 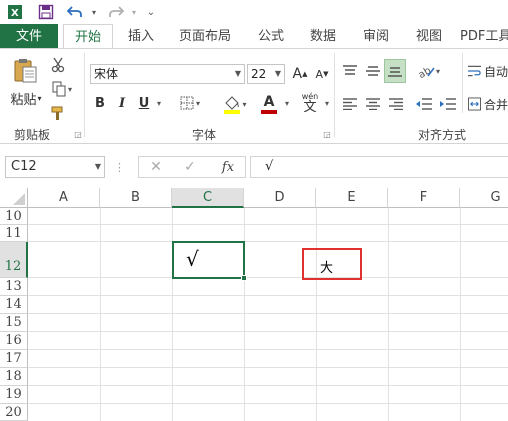 I want to click on formula-input: √, so click(x=379, y=167).